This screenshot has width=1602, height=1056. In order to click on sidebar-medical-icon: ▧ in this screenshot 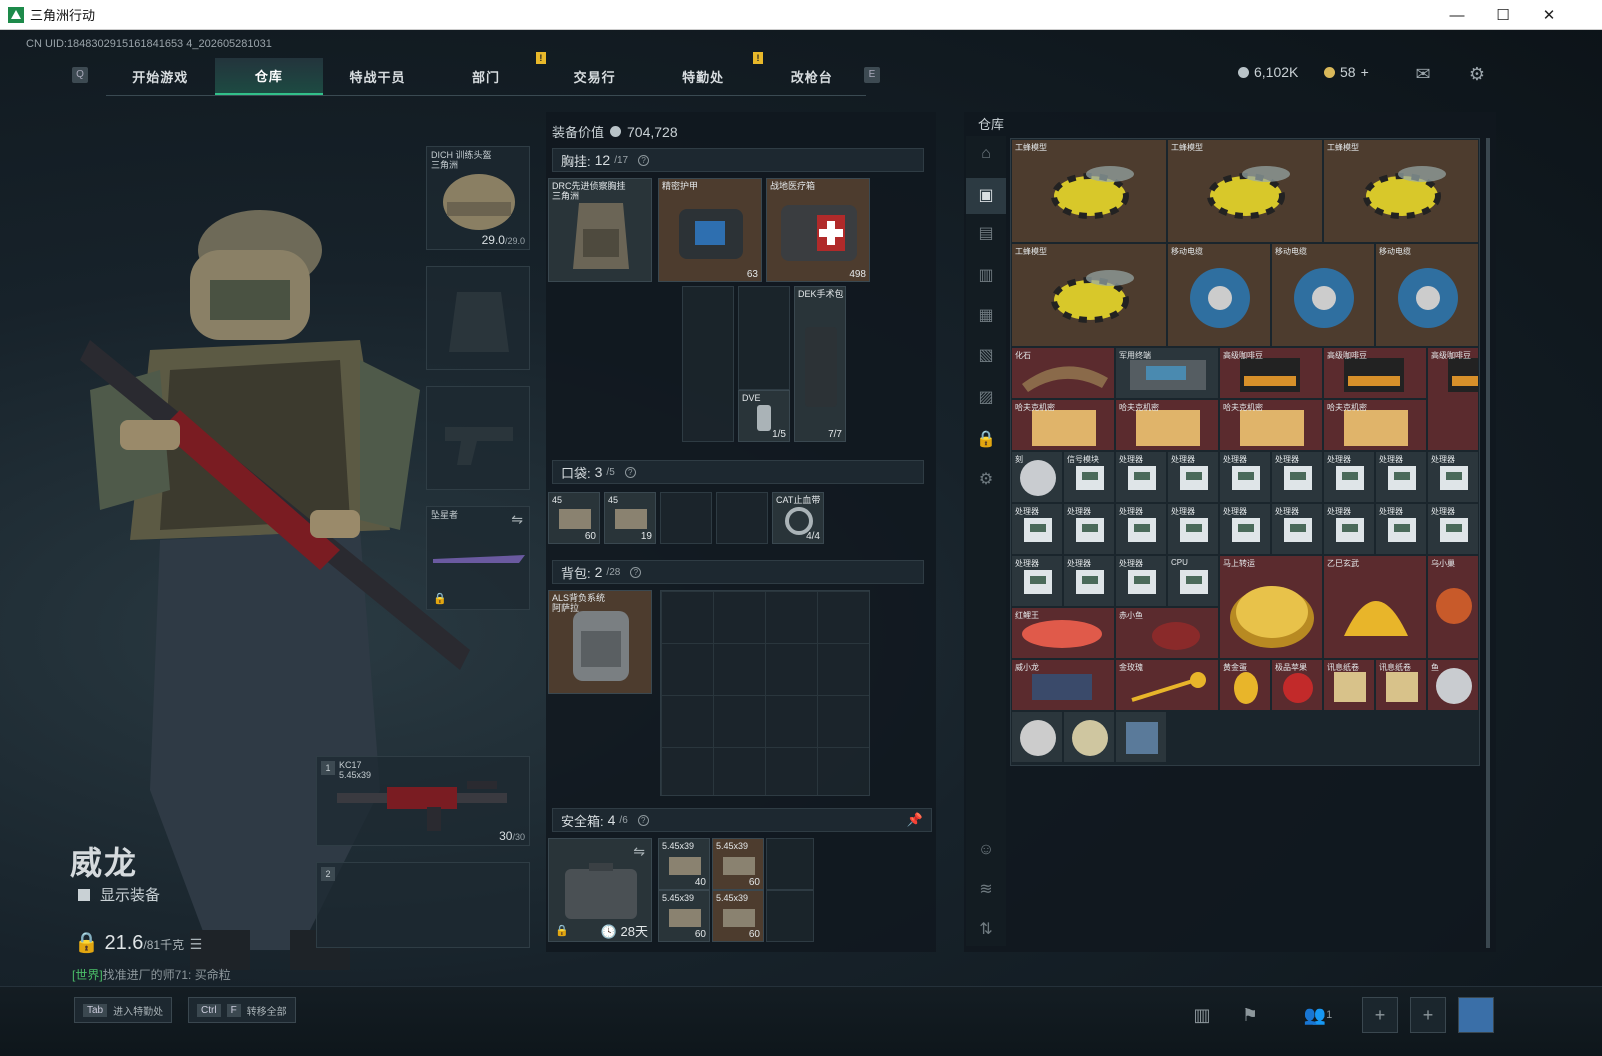, I will do `click(986, 356)`.